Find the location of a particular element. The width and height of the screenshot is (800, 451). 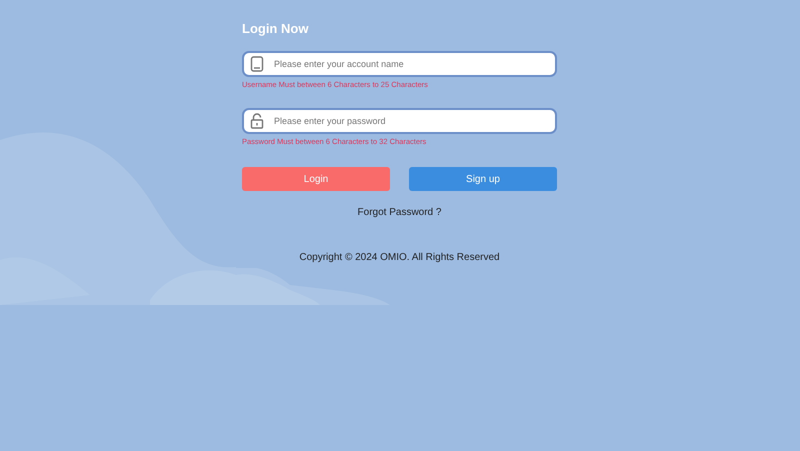

login-button: Login is located at coordinates (316, 179).